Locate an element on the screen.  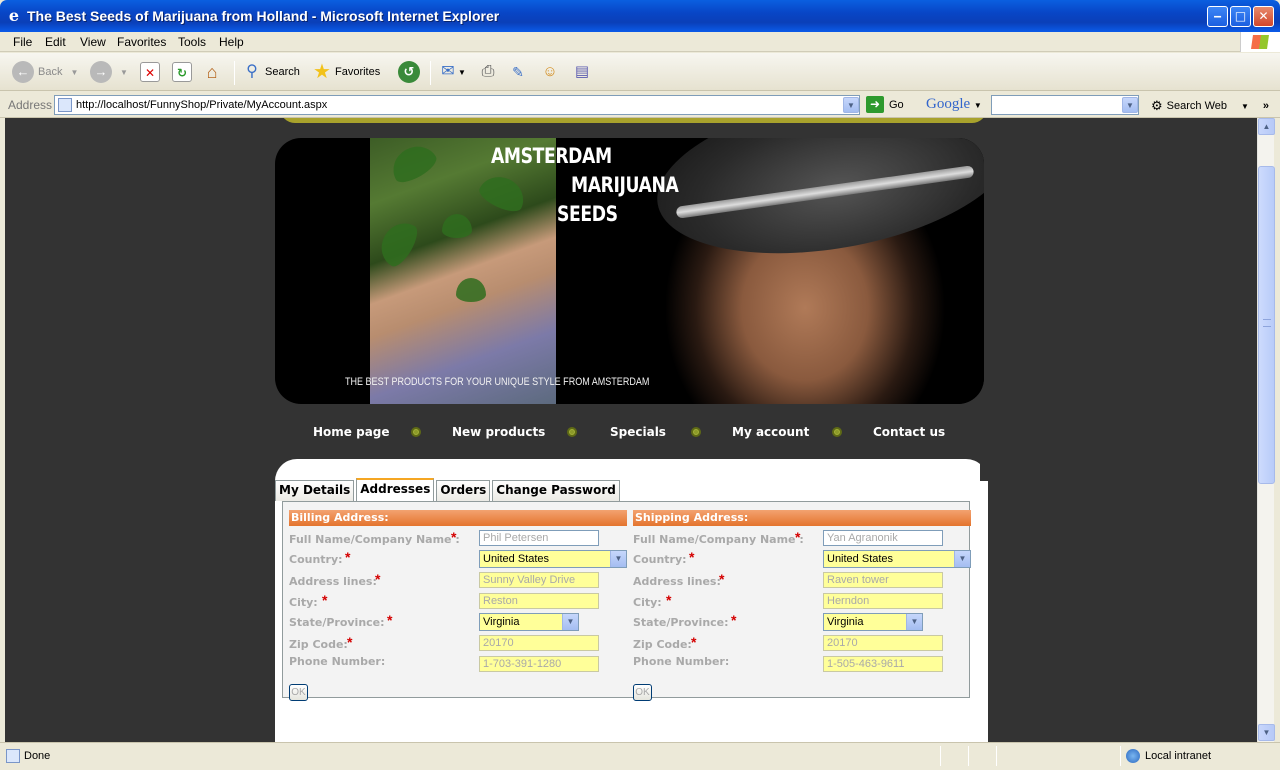
tab-change-password: Change Password is located at coordinates (556, 490).